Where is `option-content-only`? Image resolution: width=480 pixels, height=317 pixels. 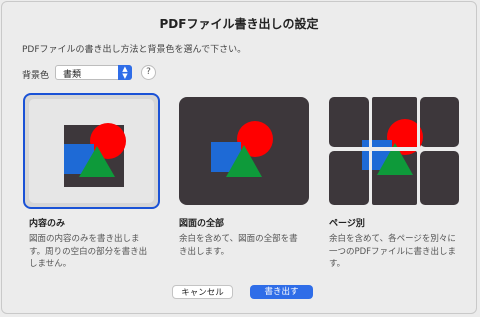 option-content-only is located at coordinates (91, 151).